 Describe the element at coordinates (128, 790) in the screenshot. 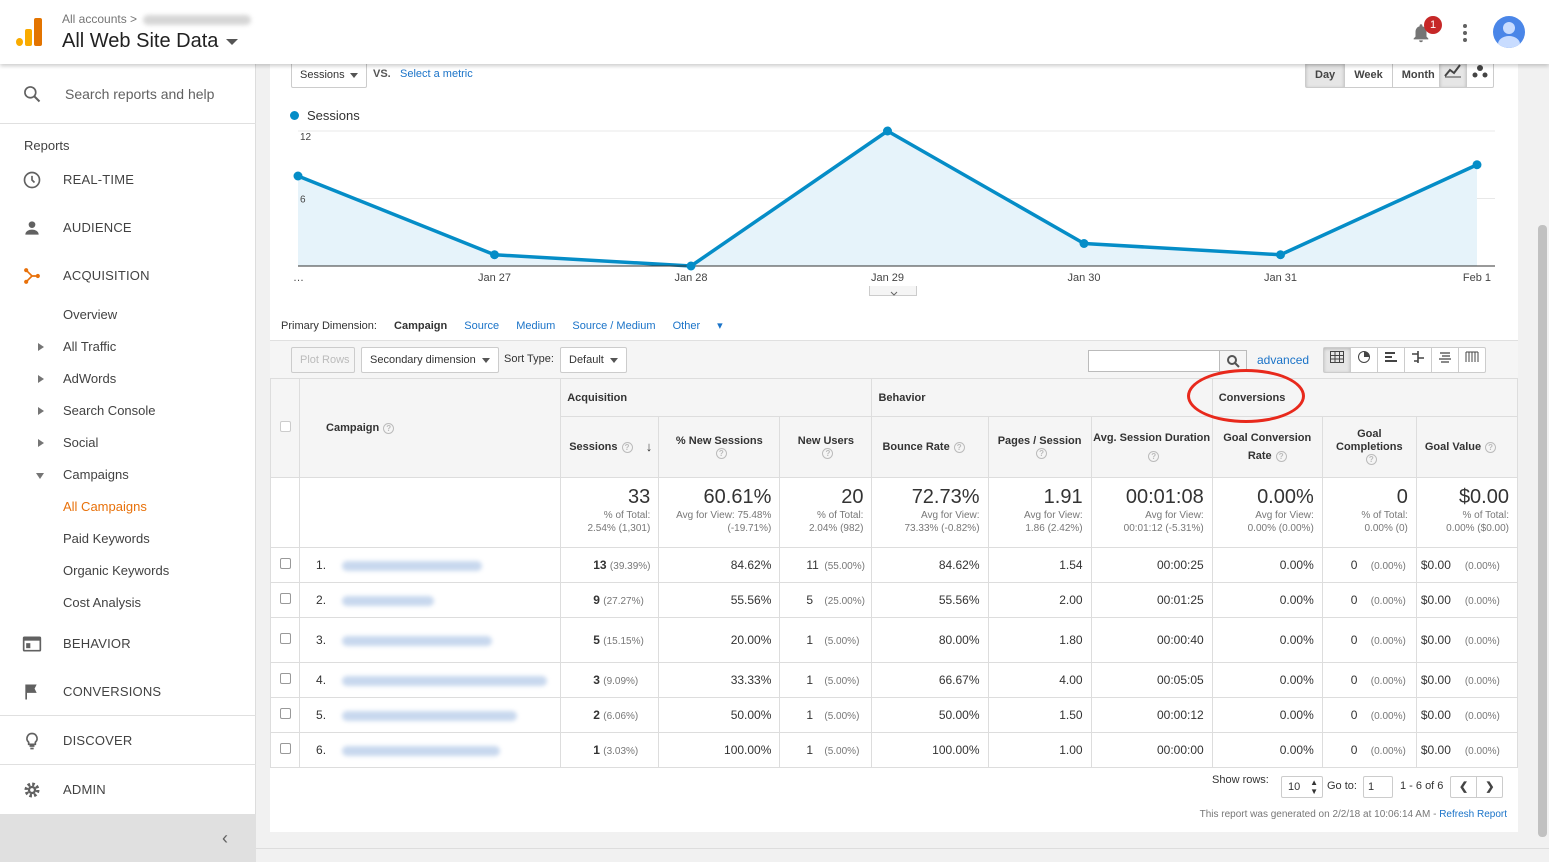

I see `nav-admin: ADMIN` at that location.